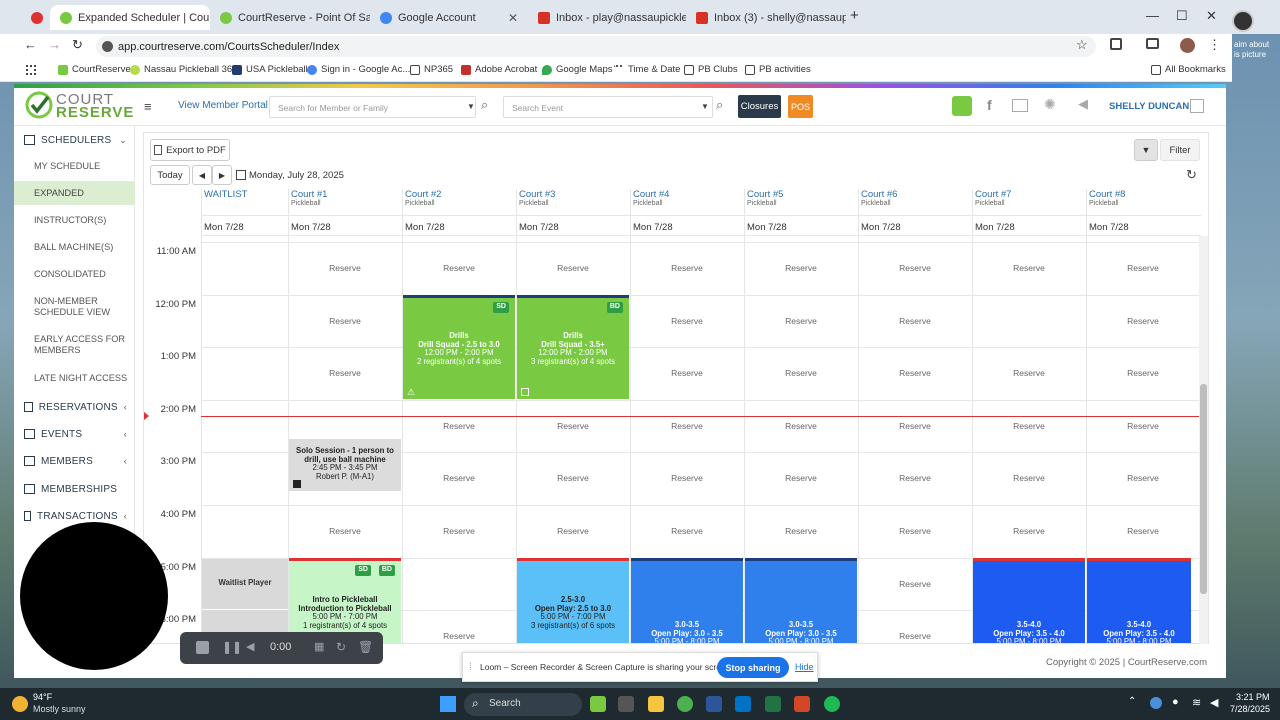 The image size is (1280, 720). Describe the element at coordinates (743, 704) in the screenshot. I see `outlook-icon` at that location.